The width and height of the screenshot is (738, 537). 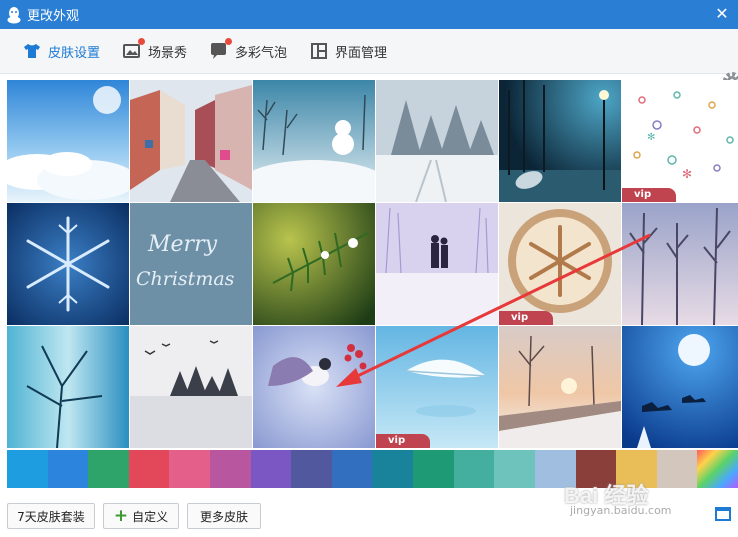 I want to click on skin-thumbnail-blue-snowflake, so click(x=68, y=264).